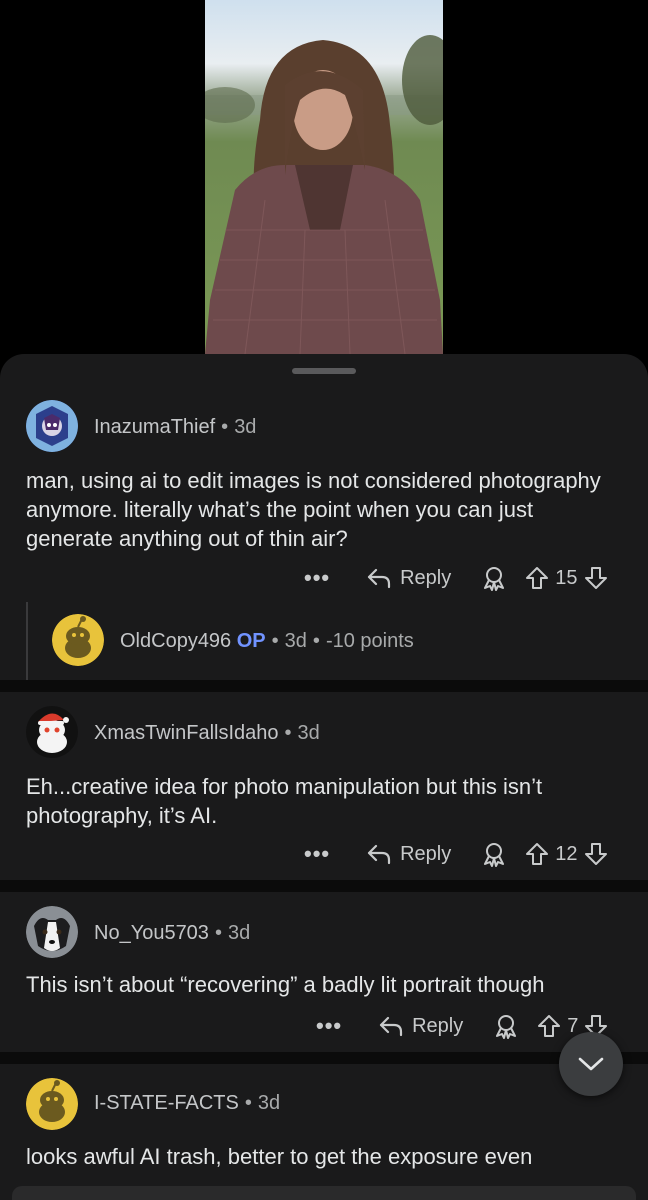 The height and width of the screenshot is (1200, 648). I want to click on chevron-down-icon, so click(591, 1064).